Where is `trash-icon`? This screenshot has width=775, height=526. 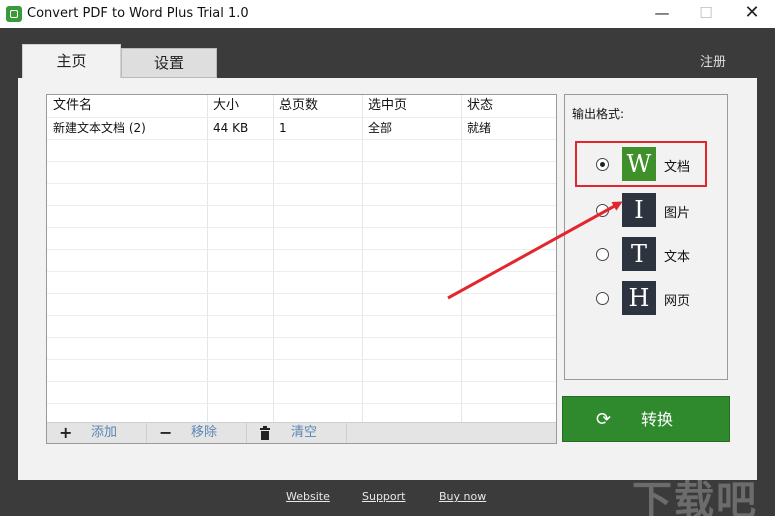 trash-icon is located at coordinates (265, 434).